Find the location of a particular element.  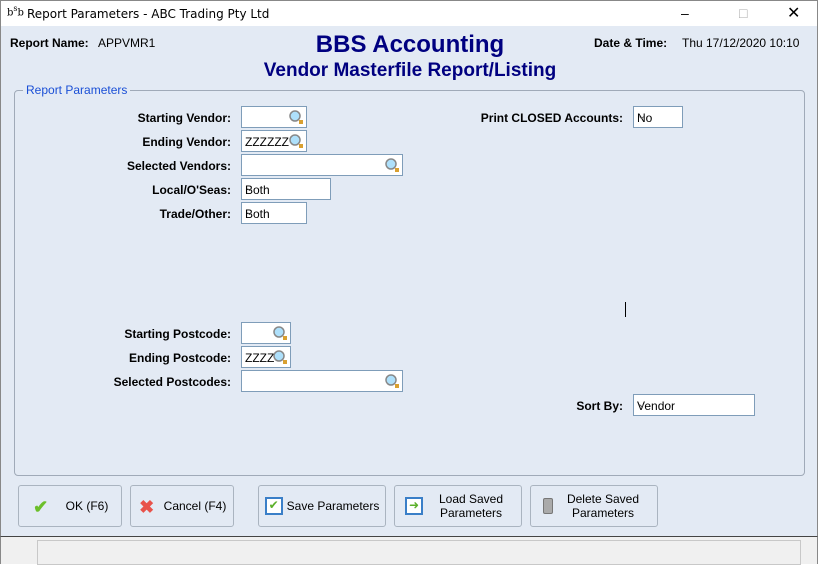

app-title: BBS Accounting is located at coordinates (410, 44).